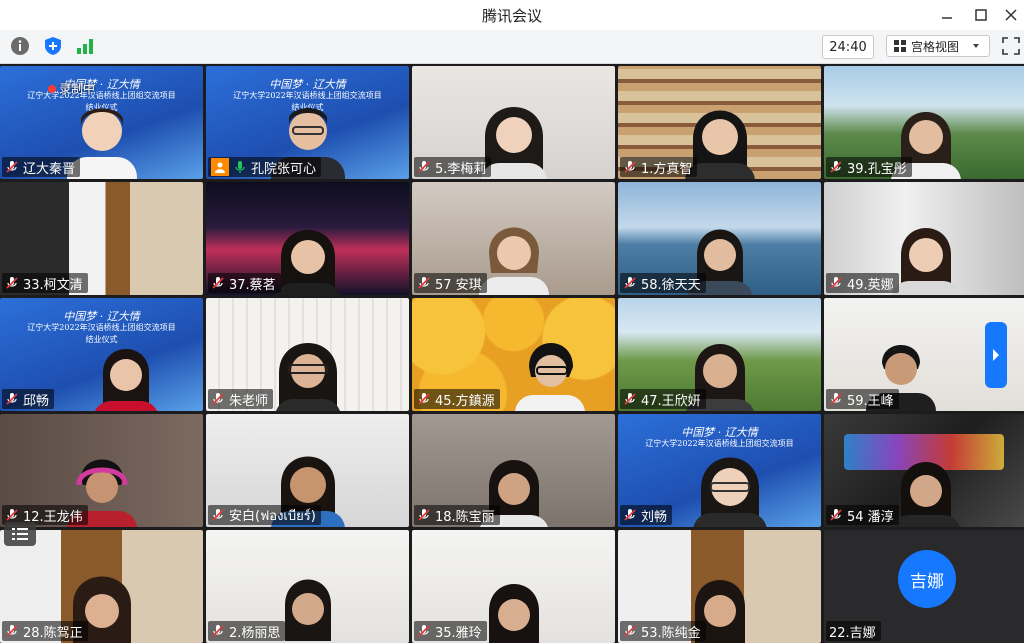 The width and height of the screenshot is (1024, 643). What do you see at coordinates (465, 401) in the screenshot?
I see `participant-name-text: 45.方鎮源` at bounding box center [465, 401].